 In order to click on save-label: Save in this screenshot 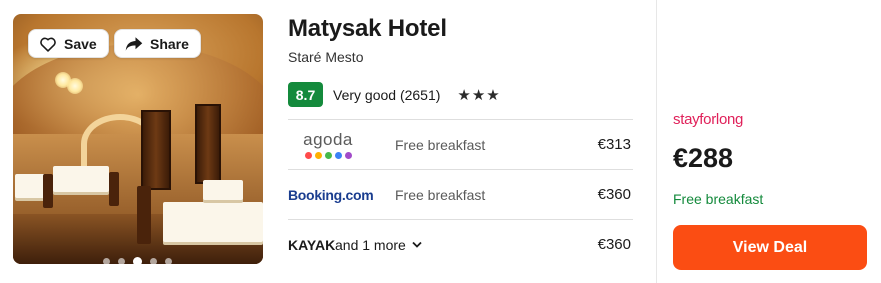, I will do `click(80, 43)`.